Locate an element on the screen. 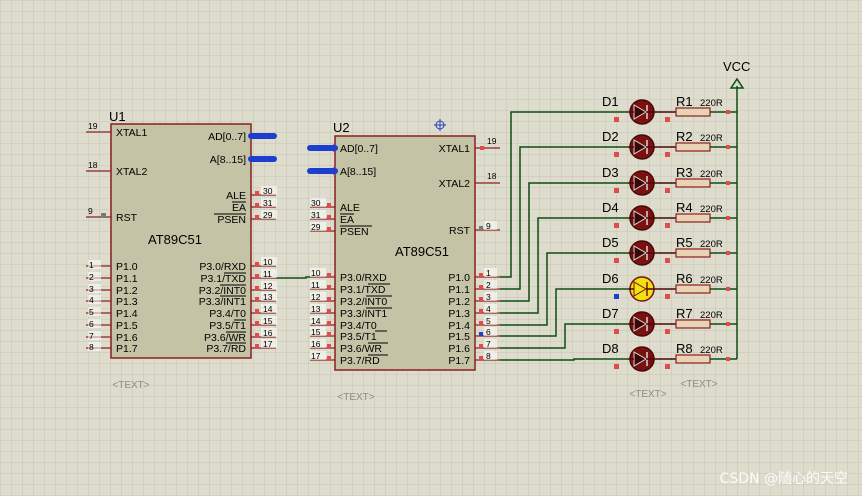 This screenshot has height=496, width=862. watermark: CSDN @随心的天空 is located at coordinates (783, 479).